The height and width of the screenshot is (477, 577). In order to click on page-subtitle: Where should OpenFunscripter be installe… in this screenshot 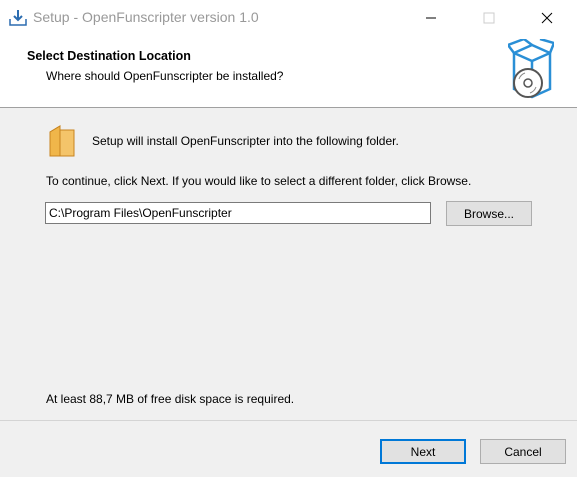, I will do `click(165, 76)`.